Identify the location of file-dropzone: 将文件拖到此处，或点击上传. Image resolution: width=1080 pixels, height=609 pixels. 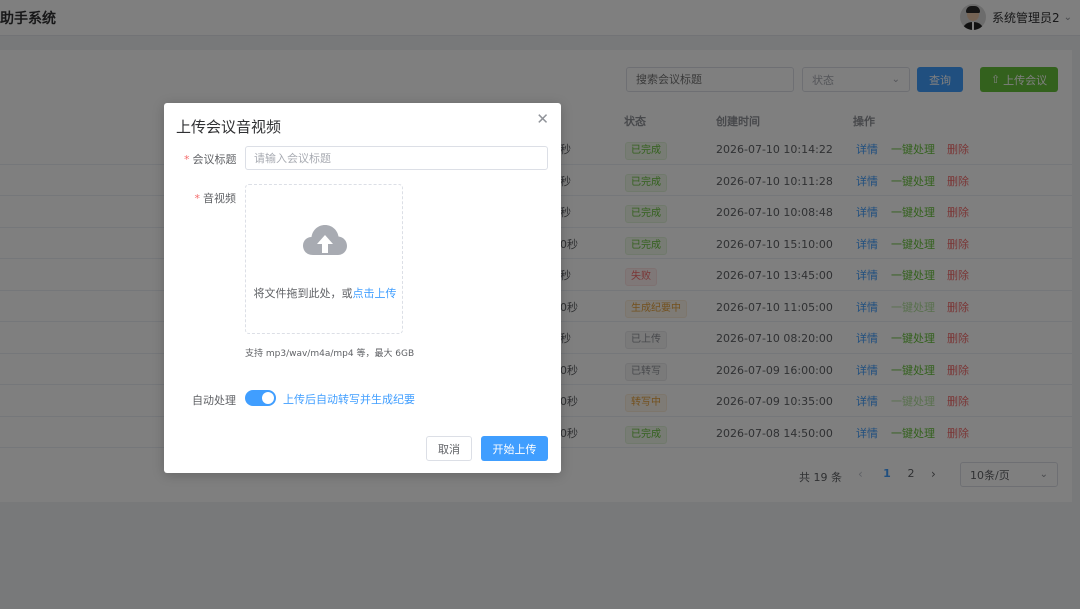
(324, 259).